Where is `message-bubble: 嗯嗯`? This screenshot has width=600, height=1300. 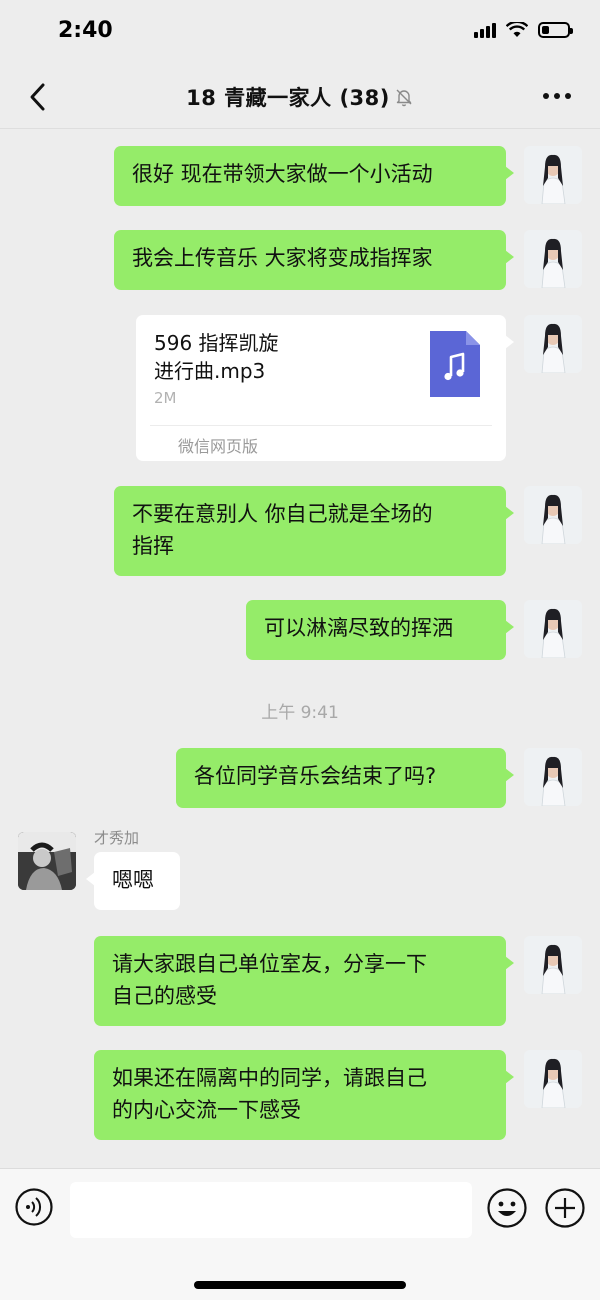 message-bubble: 嗯嗯 is located at coordinates (133, 881).